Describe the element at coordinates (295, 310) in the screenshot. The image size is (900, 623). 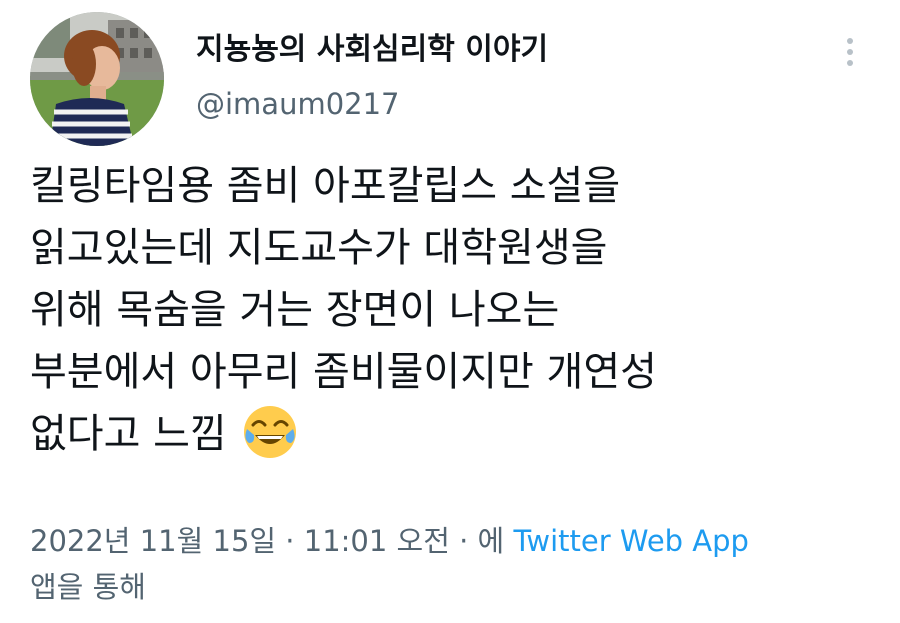
I see `tweet-text-line: 위해 목숨을 거는 장면이 나오는` at that location.